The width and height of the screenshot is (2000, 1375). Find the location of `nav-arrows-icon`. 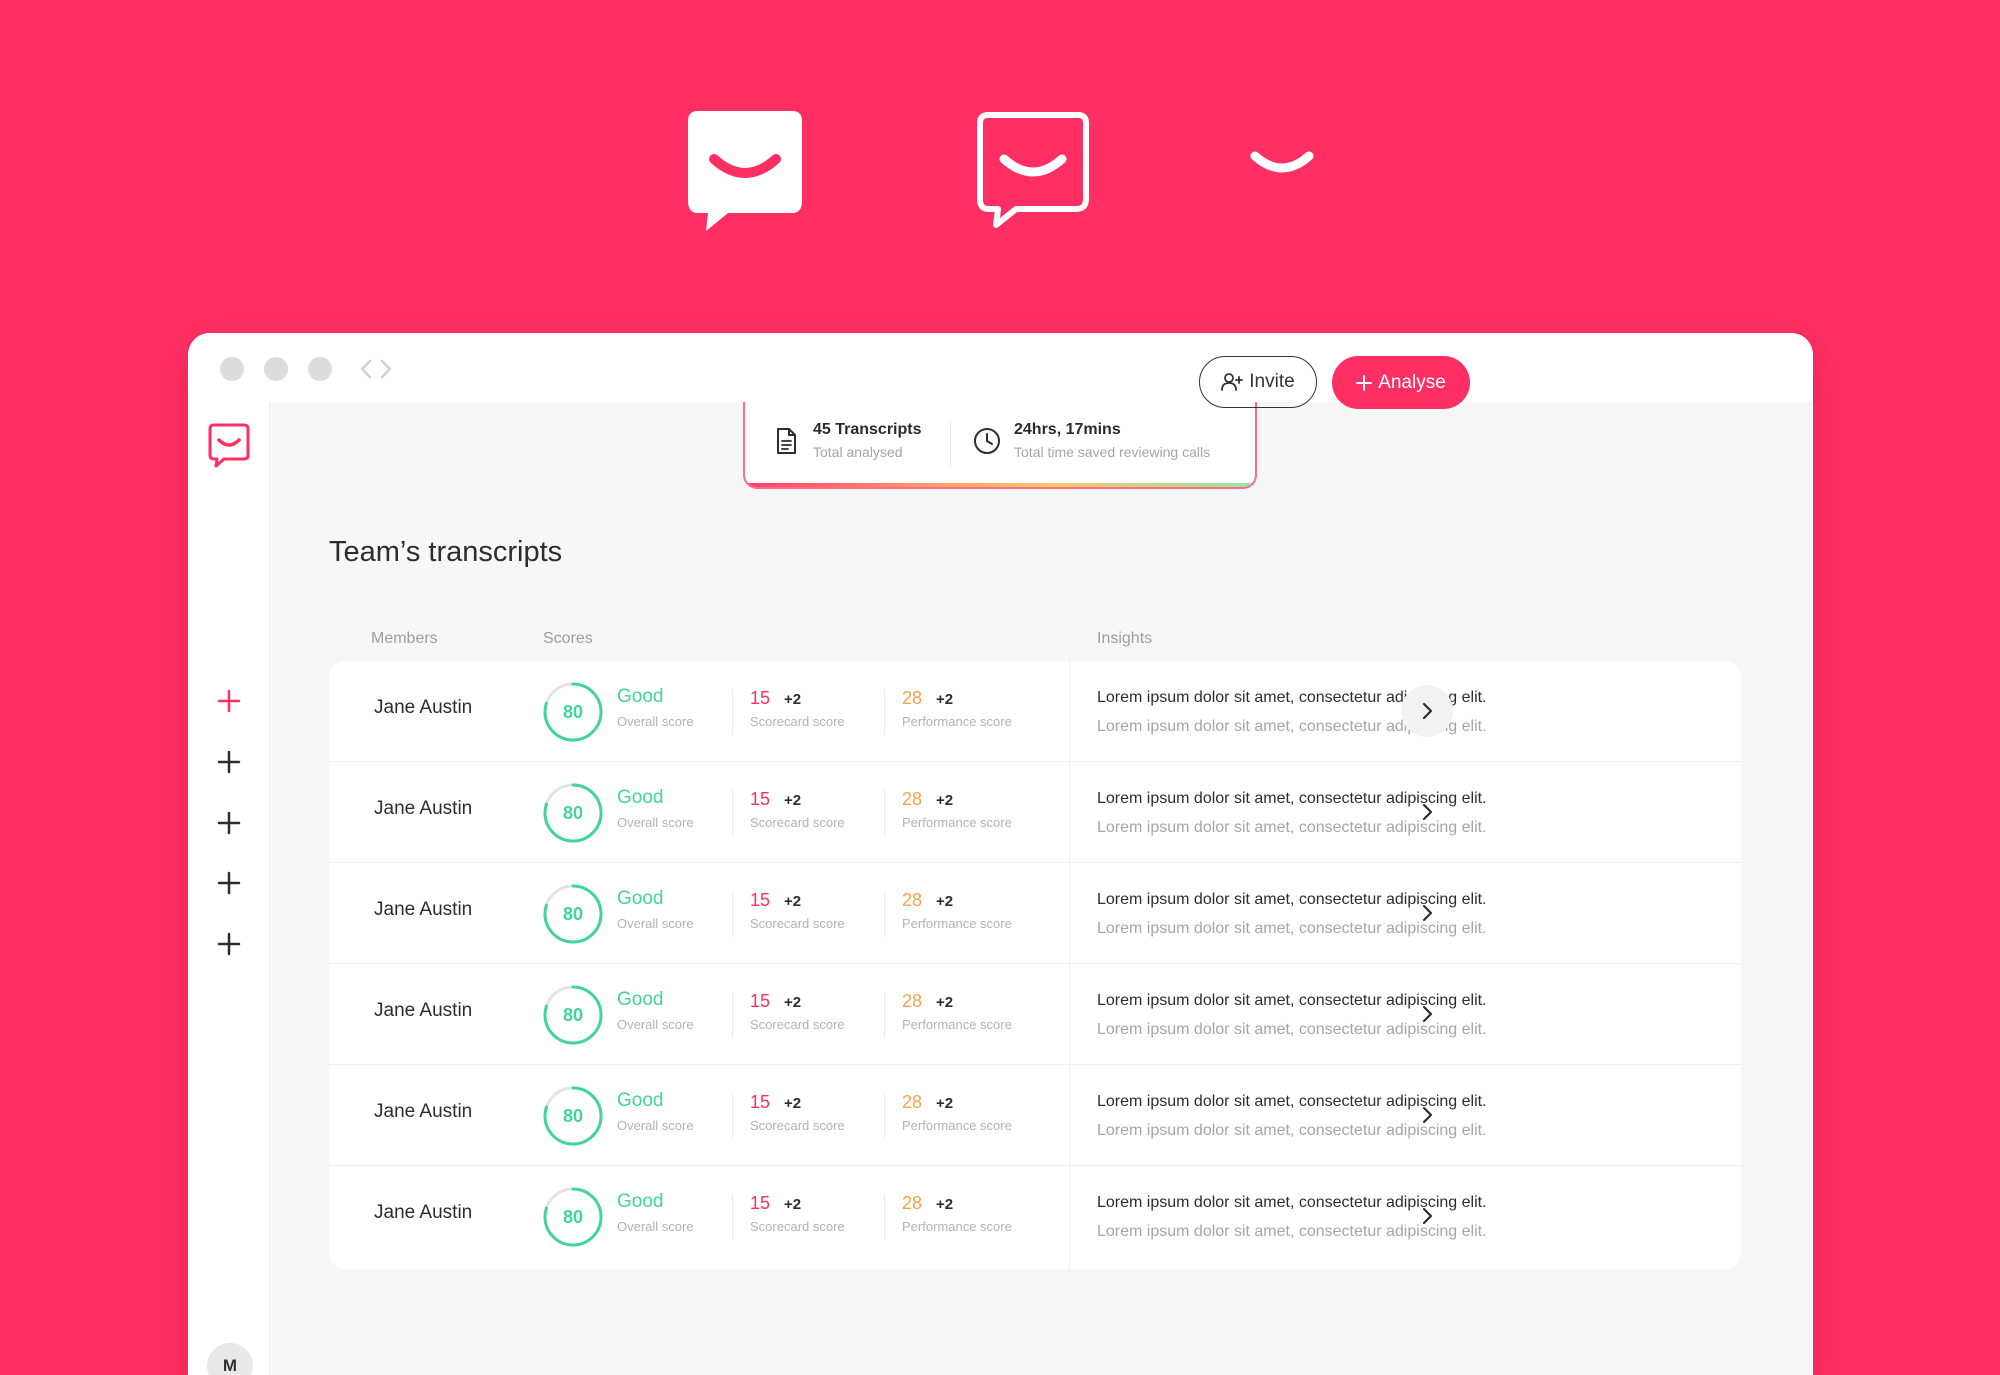

nav-arrows-icon is located at coordinates (376, 369).